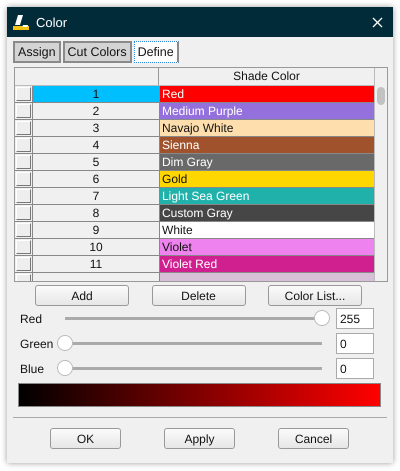  Describe the element at coordinates (96, 94) in the screenshot. I see `table-cell: 1` at that location.